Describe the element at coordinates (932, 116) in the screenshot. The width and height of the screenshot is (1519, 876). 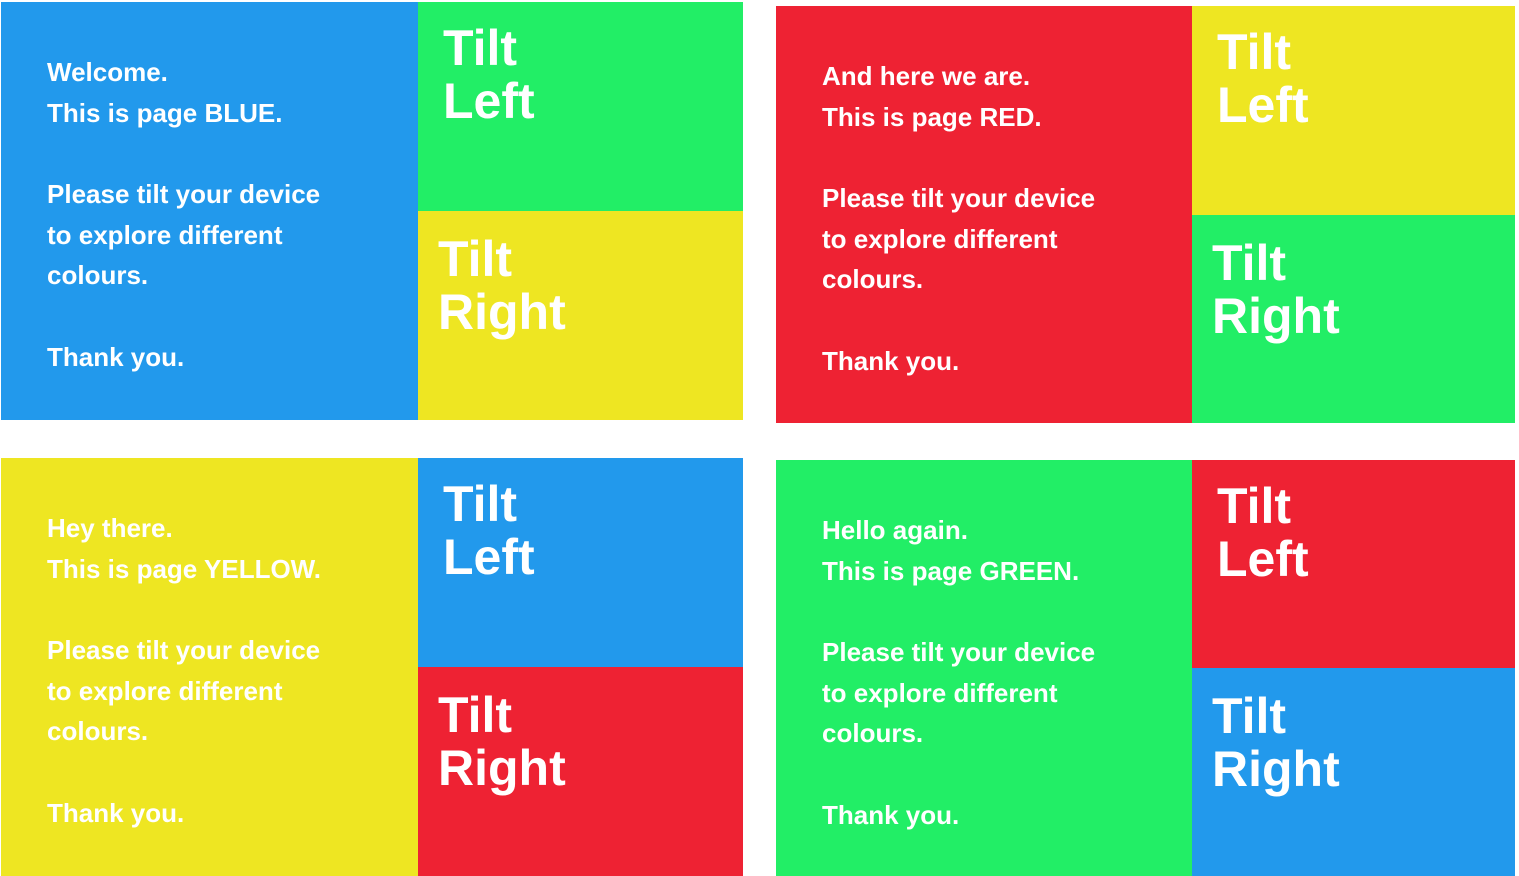
I see `page-name-text: This is page RED.` at that location.